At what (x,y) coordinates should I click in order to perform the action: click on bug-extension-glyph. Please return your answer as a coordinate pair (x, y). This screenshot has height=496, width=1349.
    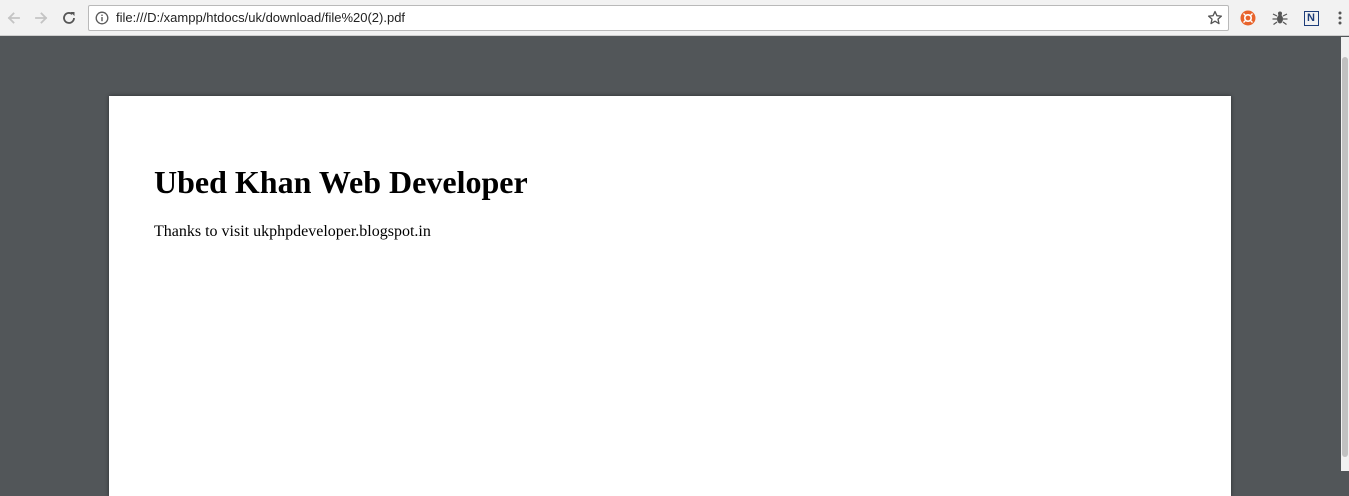
    Looking at the image, I should click on (1280, 18).